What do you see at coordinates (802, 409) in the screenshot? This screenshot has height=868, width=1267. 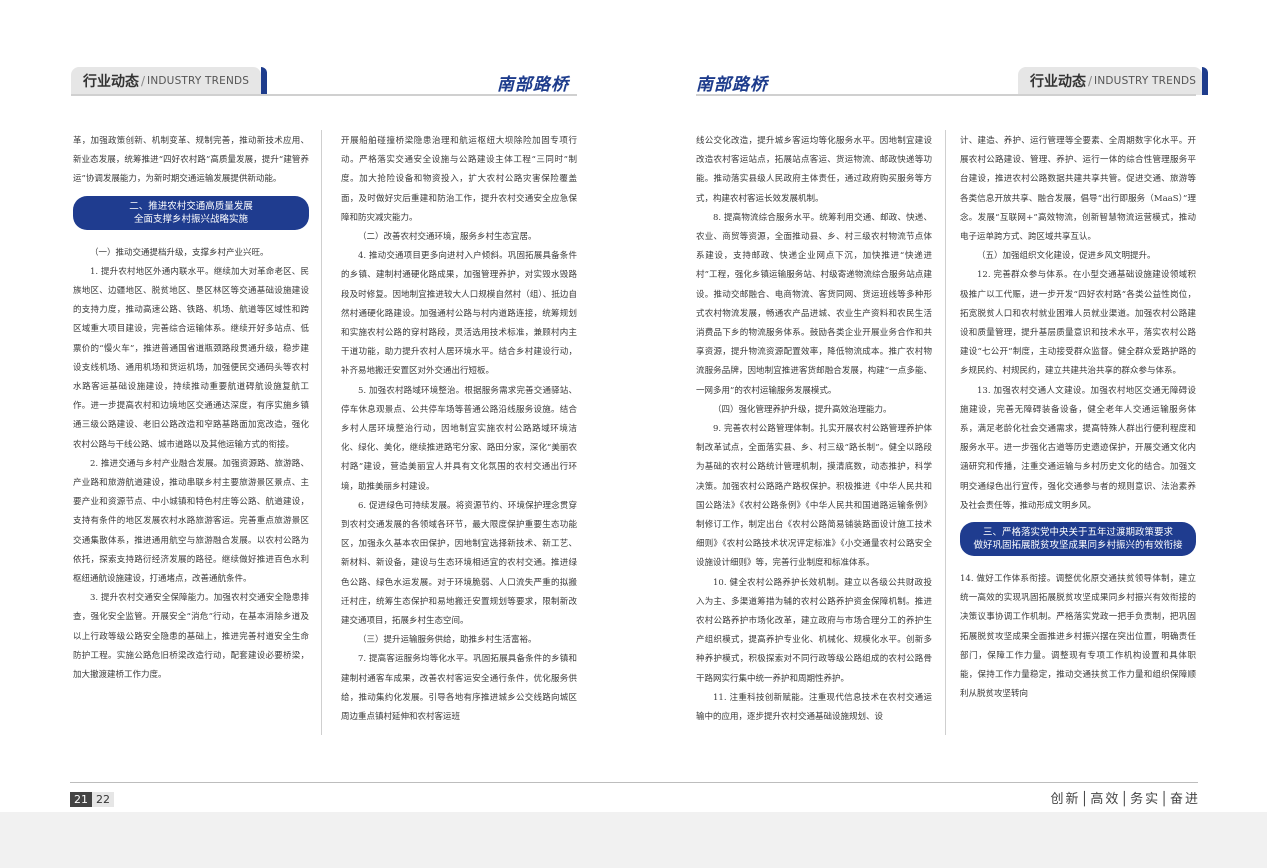 I see `subsection-heading: （四）强化管理养护升级，提升高效治理能力。` at bounding box center [802, 409].